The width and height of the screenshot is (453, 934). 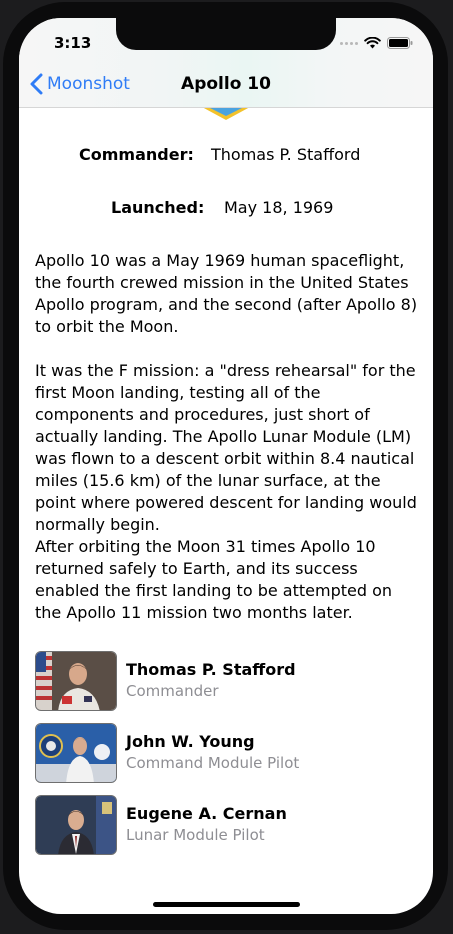 What do you see at coordinates (225, 825) in the screenshot?
I see `crew-list-item: Eugene A. Cernan Lunar Module Pilot` at bounding box center [225, 825].